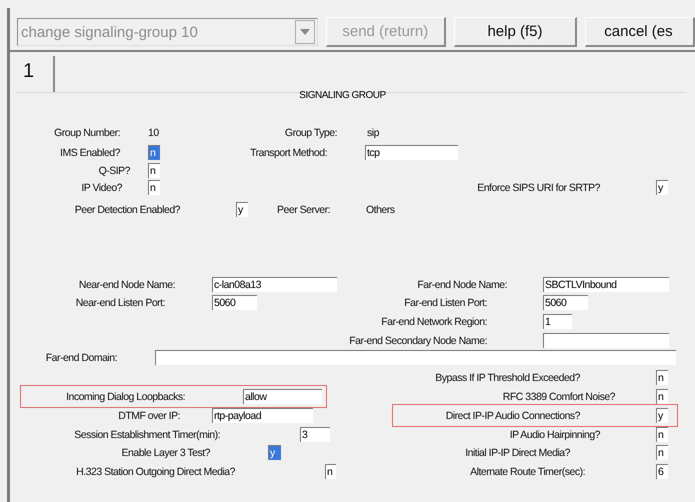 The height and width of the screenshot is (502, 695). I want to click on field-value: Others, so click(380, 210).